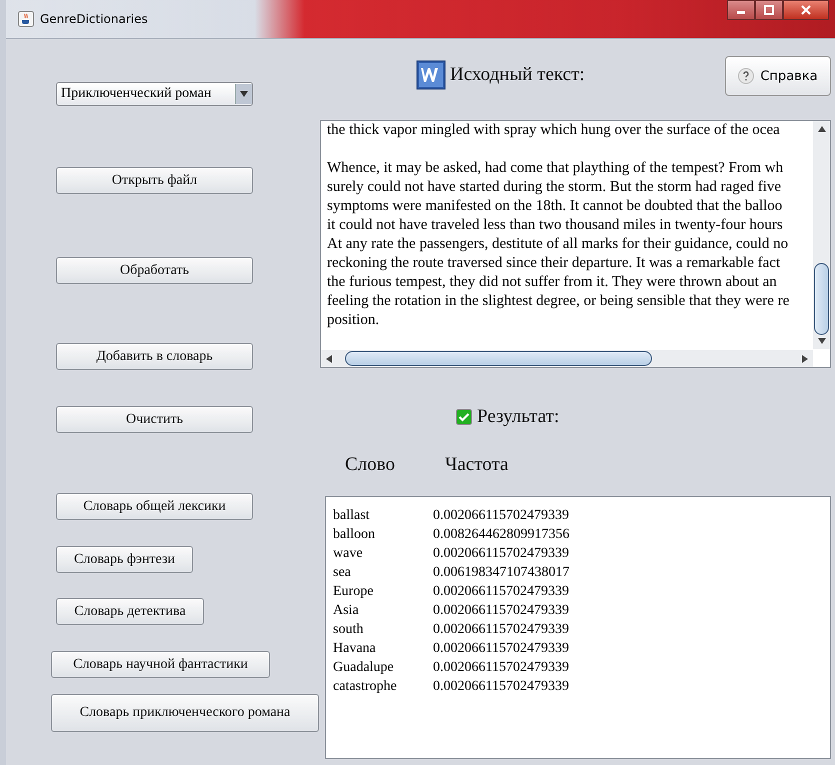 The width and height of the screenshot is (835, 765). What do you see at coordinates (822, 341) in the screenshot?
I see `down-arrow-icon` at bounding box center [822, 341].